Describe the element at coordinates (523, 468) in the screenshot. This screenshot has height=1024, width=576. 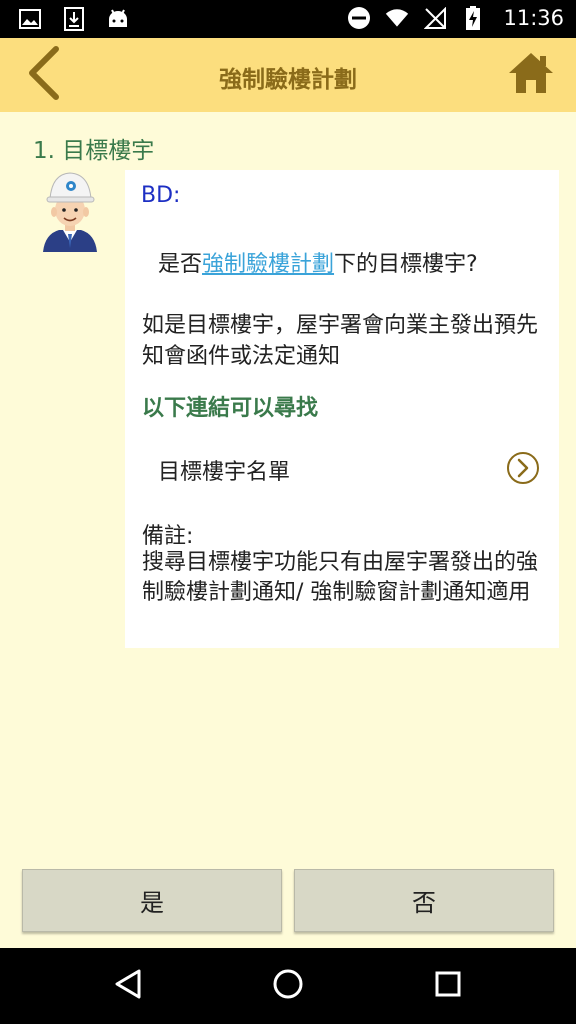
I see `chevron-right-circle-icon` at that location.